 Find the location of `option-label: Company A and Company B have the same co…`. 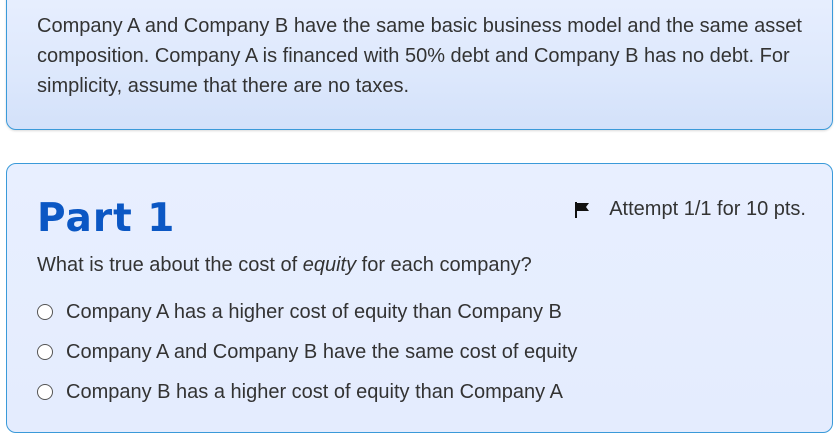

option-label: Company A and Company B have the same co… is located at coordinates (322, 351).